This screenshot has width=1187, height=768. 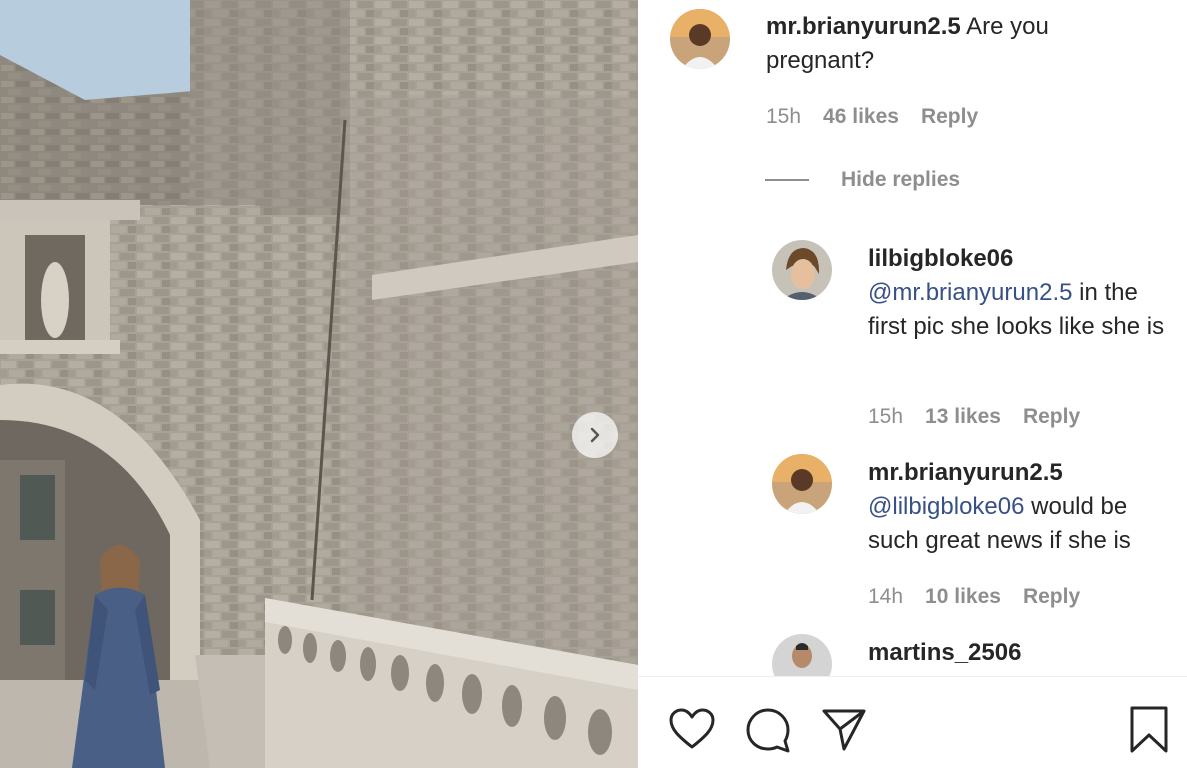 I want to click on bookmark-icon, so click(x=1149, y=729).